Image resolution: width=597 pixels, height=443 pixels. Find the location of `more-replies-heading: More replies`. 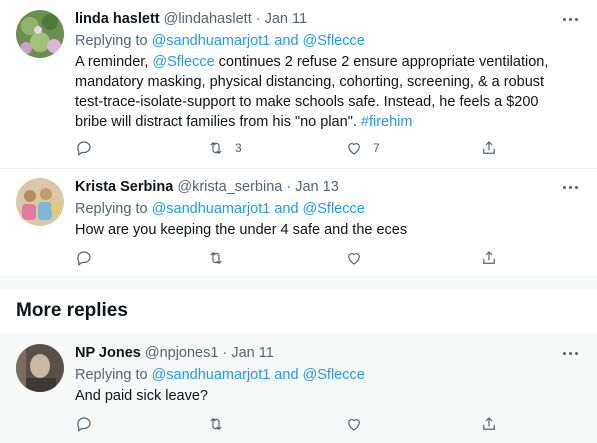

more-replies-heading: More replies is located at coordinates (72, 310).